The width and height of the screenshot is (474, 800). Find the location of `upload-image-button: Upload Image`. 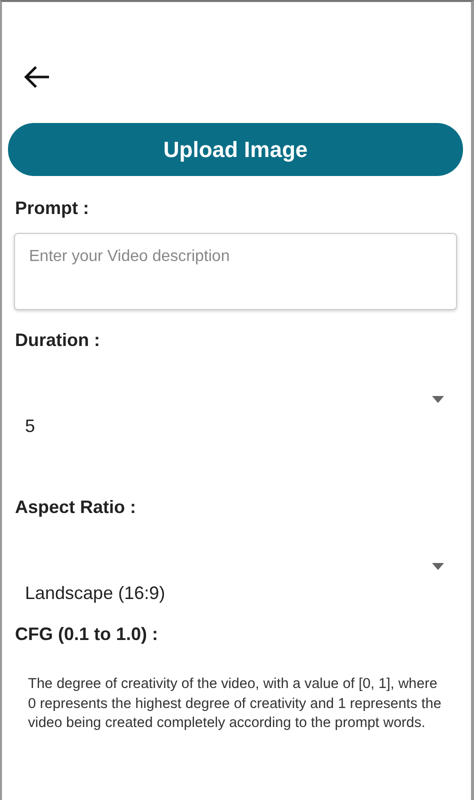

upload-image-button: Upload Image is located at coordinates (235, 149).